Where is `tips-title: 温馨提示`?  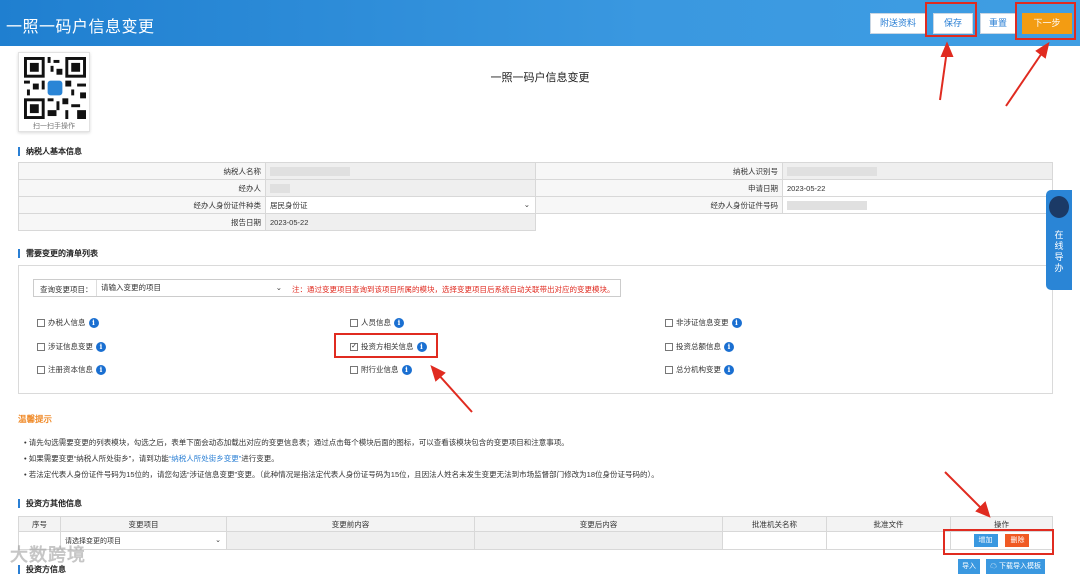 tips-title: 温馨提示 is located at coordinates (35, 419).